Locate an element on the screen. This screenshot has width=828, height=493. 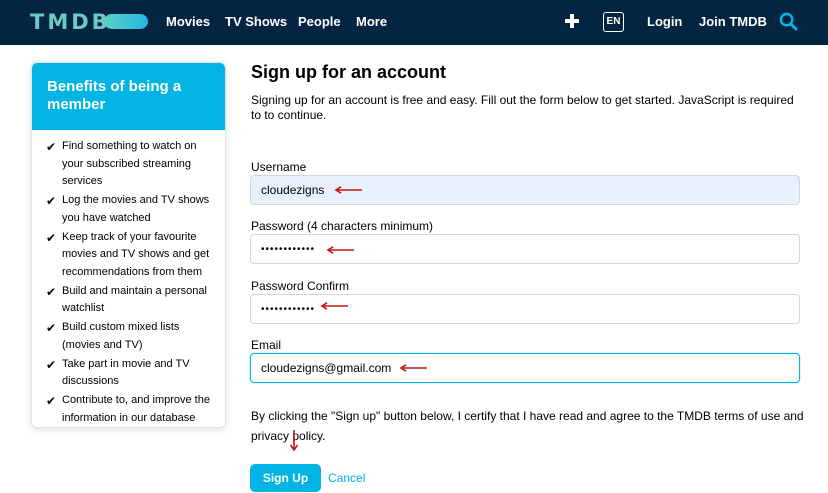
benefits-title: Benefits of being a member is located at coordinates (128, 96).